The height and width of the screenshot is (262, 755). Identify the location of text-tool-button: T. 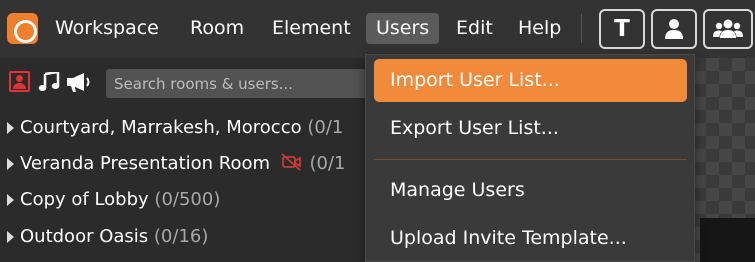
(622, 29).